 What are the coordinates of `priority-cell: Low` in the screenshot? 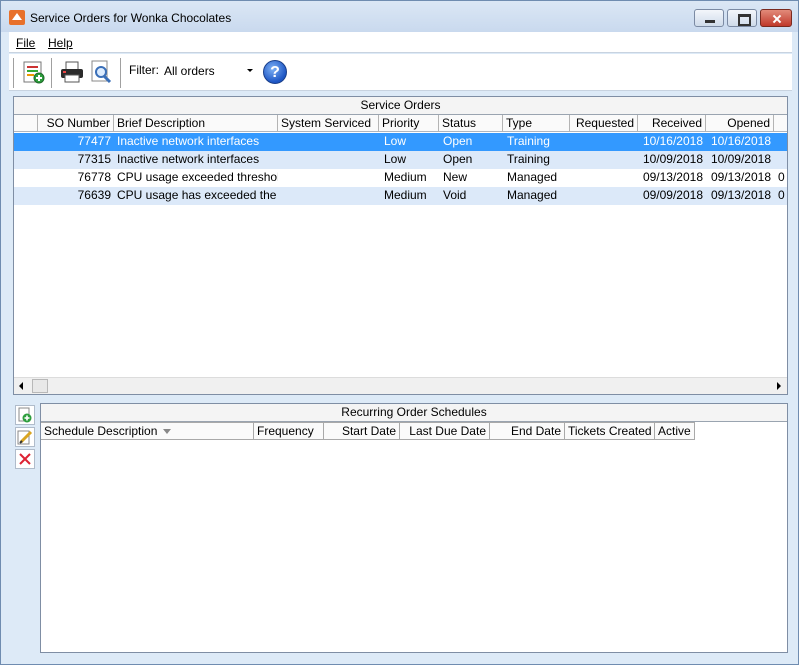 It's located at (395, 141).